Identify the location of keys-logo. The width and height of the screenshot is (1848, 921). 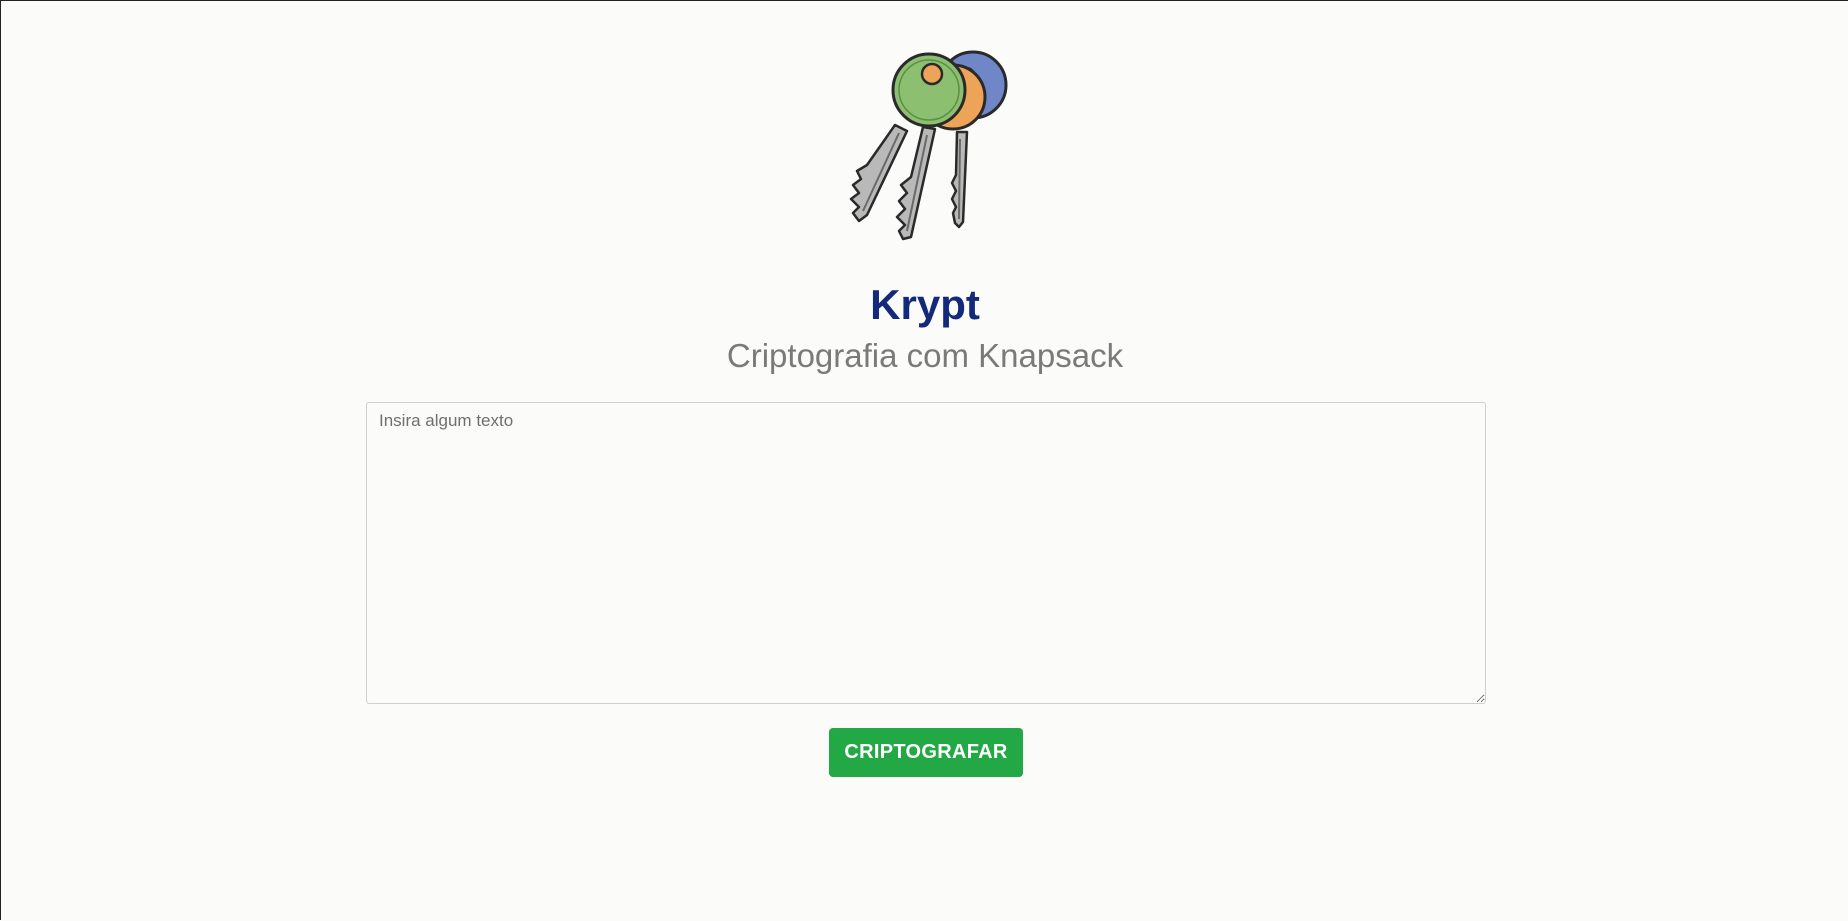
(925, 142).